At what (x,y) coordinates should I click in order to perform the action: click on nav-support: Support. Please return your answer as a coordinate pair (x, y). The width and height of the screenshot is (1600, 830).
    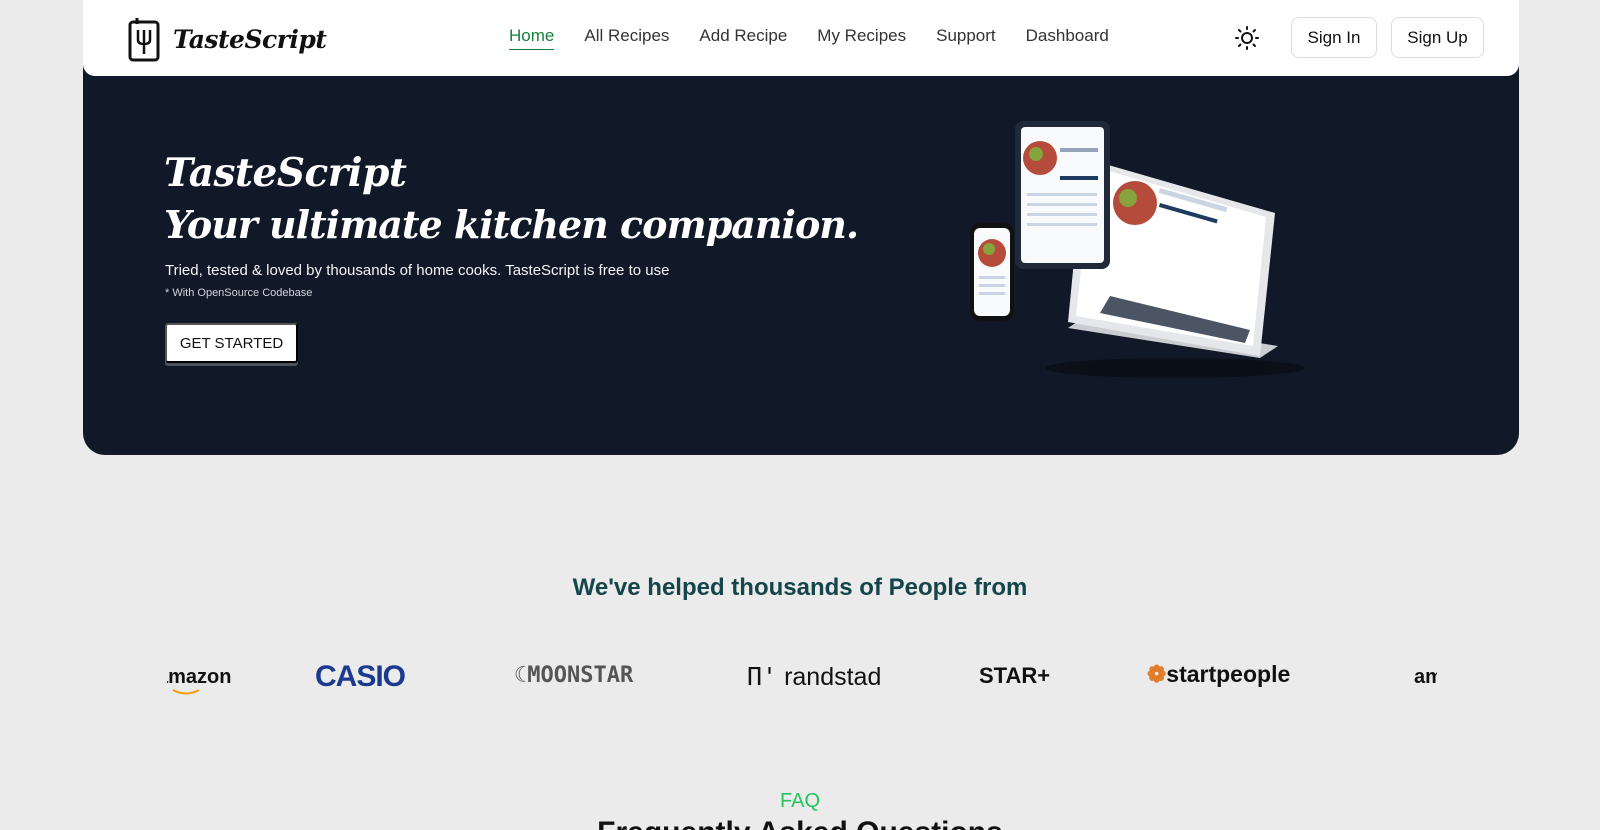
    Looking at the image, I should click on (966, 38).